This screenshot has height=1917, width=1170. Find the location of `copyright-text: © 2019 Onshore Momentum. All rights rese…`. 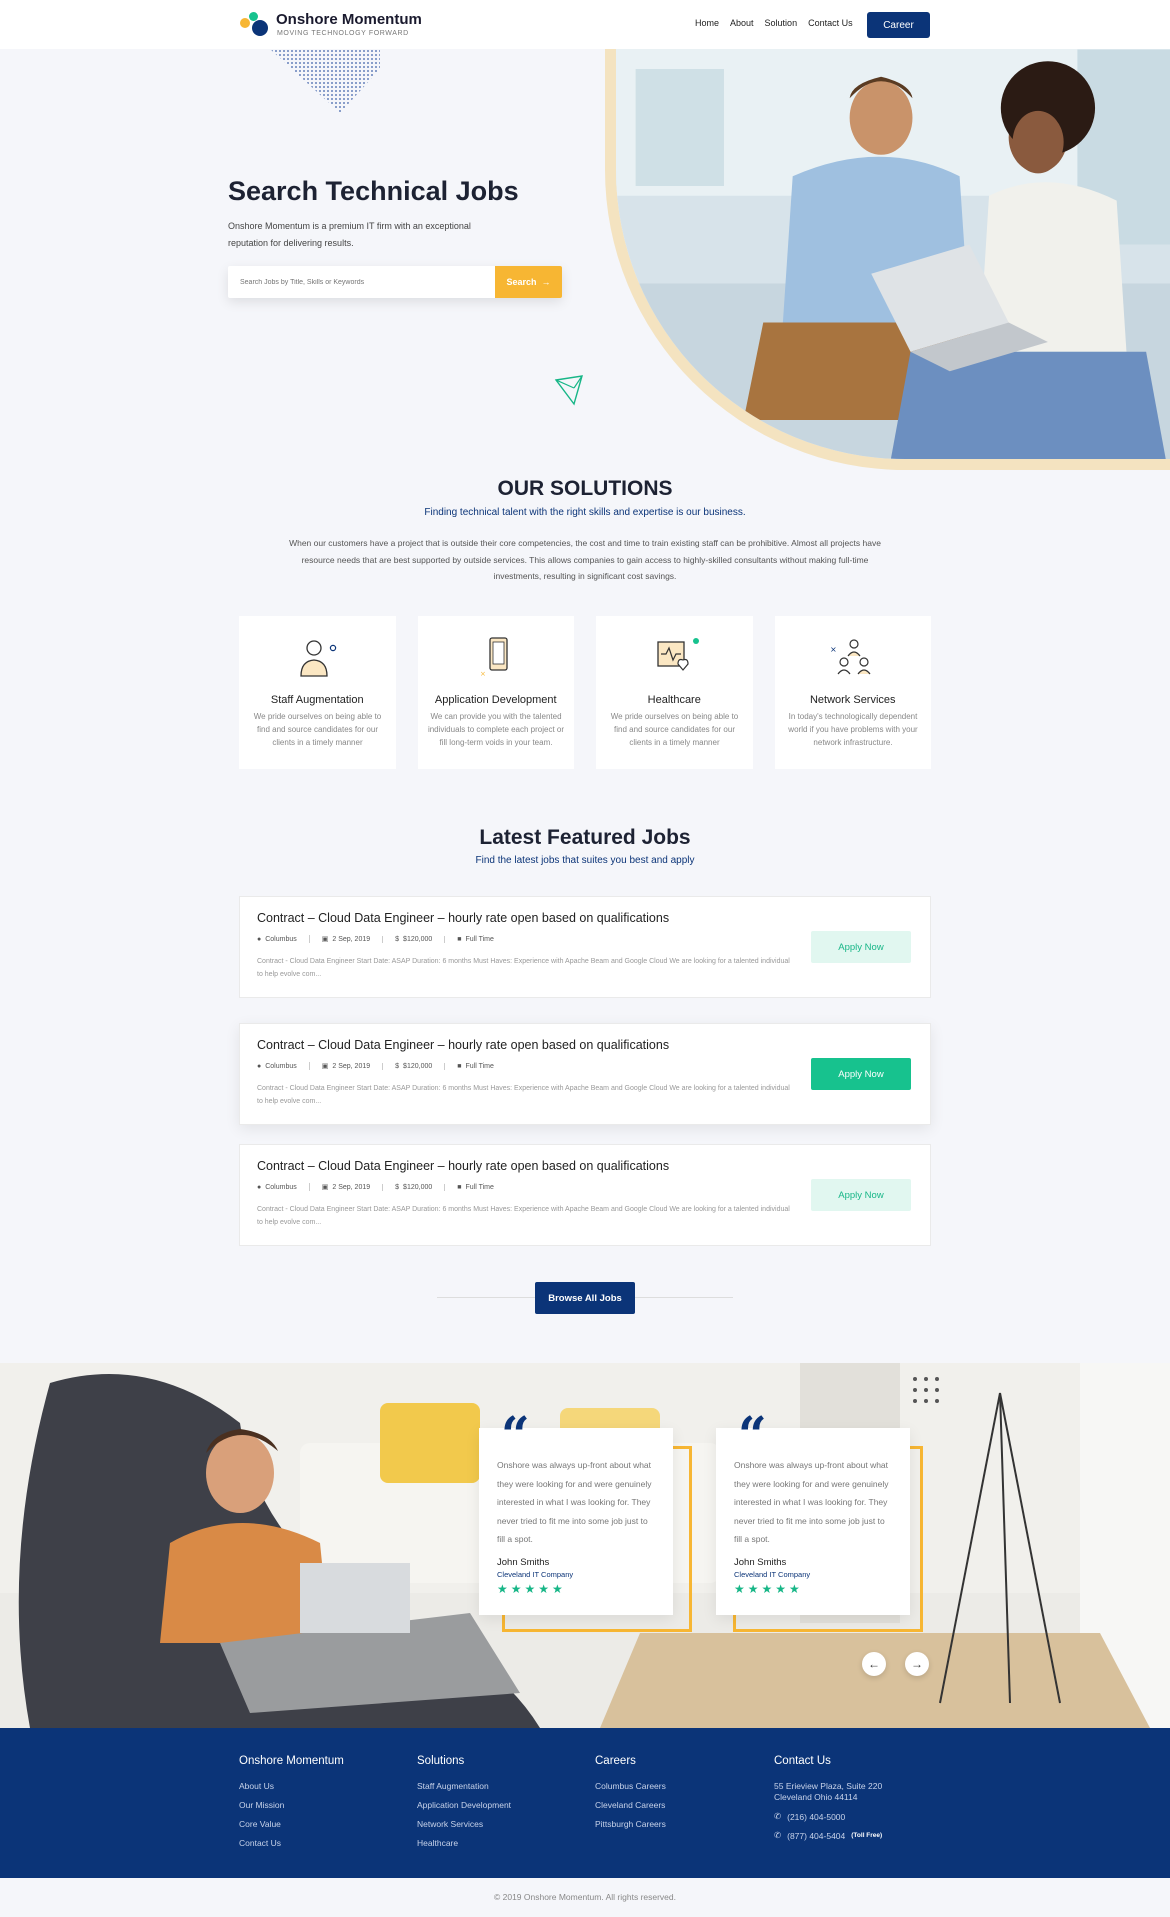

copyright-text: © 2019 Onshore Momentum. All rights rese… is located at coordinates (584, 1897).